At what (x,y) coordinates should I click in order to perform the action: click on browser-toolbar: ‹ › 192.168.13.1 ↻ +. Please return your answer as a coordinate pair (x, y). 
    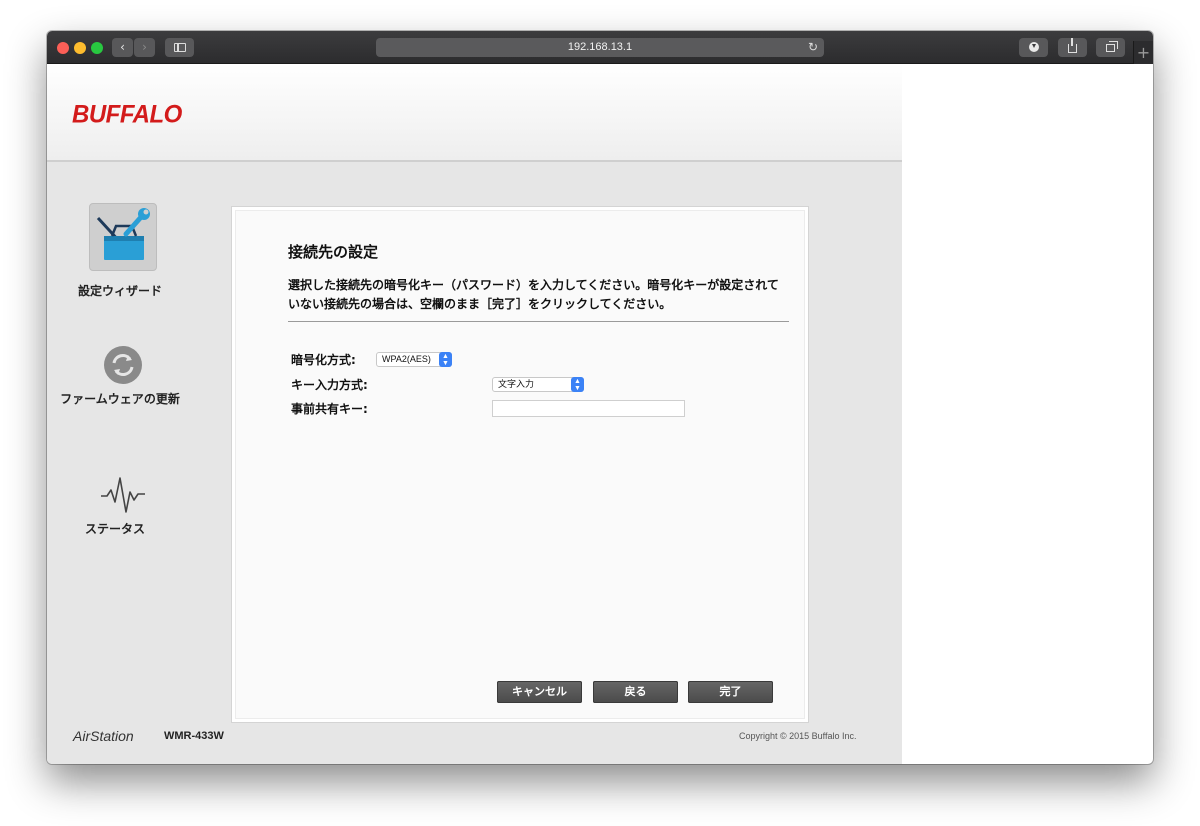
    Looking at the image, I should click on (600, 47).